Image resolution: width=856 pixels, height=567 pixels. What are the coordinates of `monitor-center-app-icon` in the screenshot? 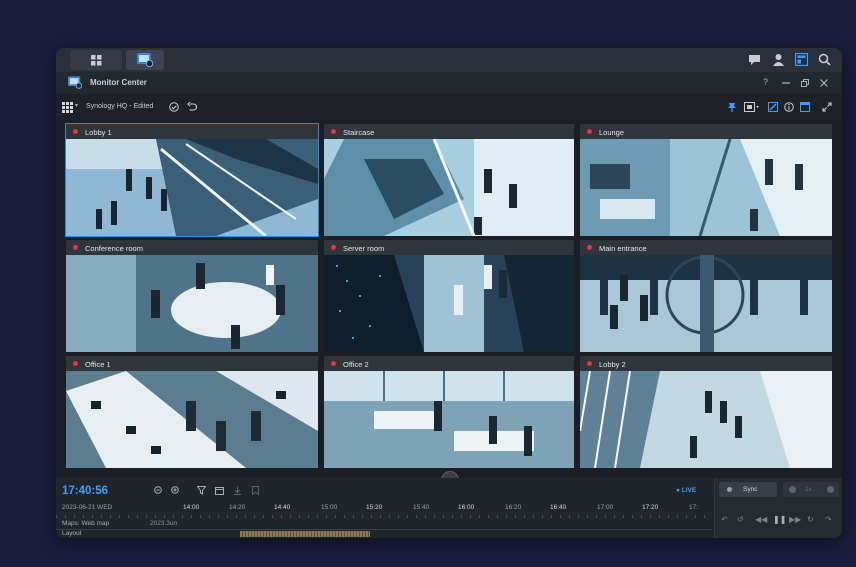 It's located at (75, 82).